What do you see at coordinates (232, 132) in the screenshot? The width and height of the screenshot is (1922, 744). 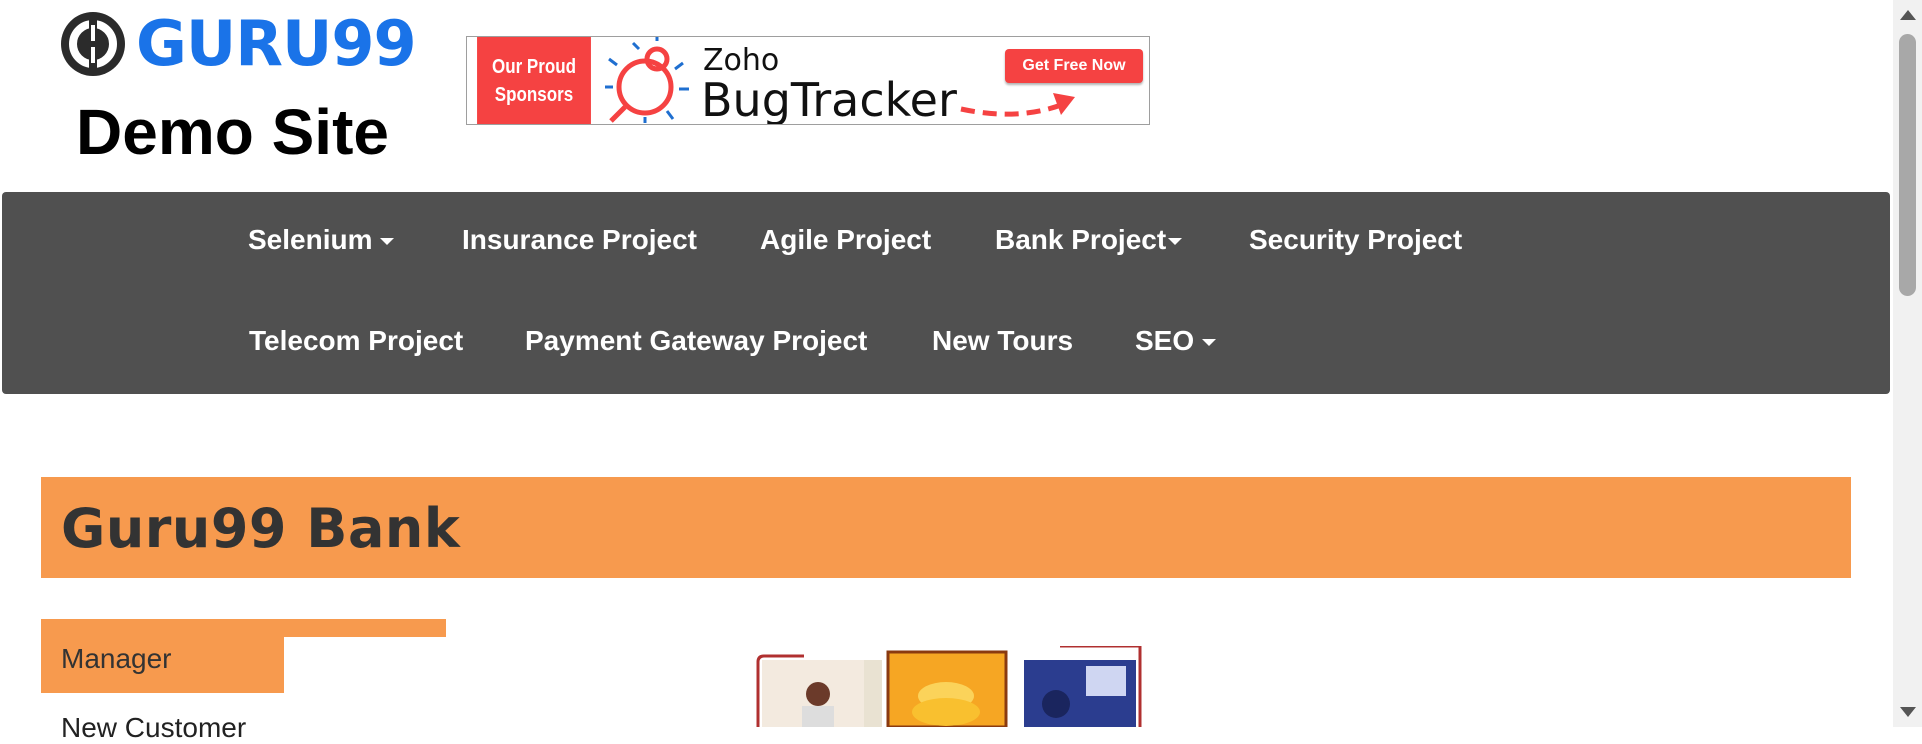 I see `logo-subtitle: Demo Site` at bounding box center [232, 132].